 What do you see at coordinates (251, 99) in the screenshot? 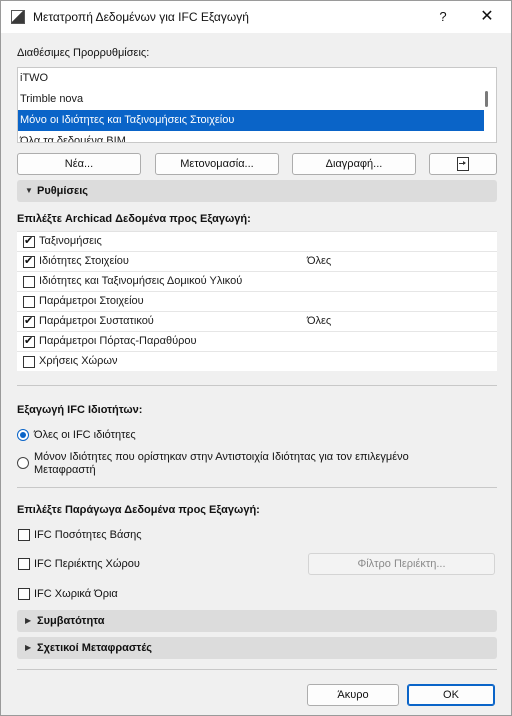
I see `preset-item-trimble-nova: Trimble nova` at bounding box center [251, 99].